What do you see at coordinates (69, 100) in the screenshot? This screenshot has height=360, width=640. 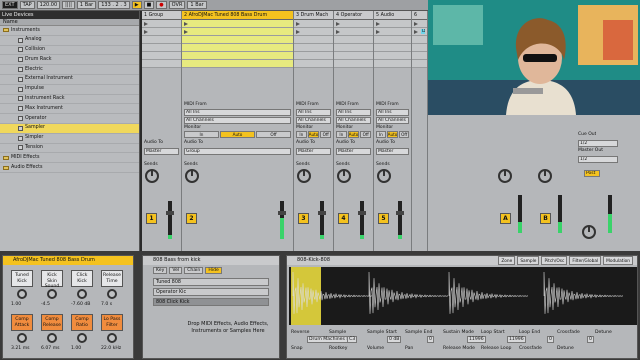 I see `browser-item-instrument-rack: Instrument Rack` at bounding box center [69, 100].